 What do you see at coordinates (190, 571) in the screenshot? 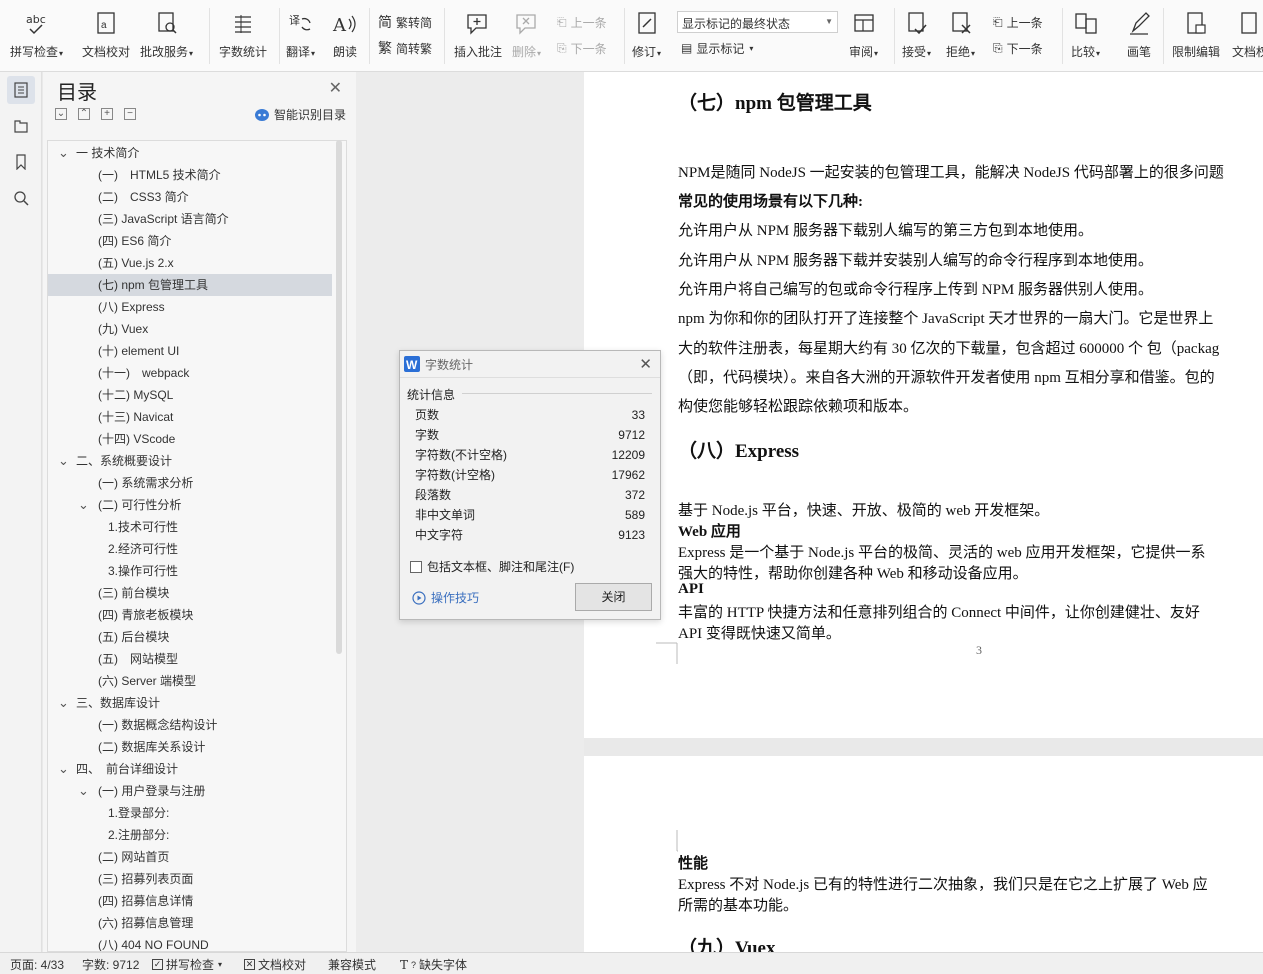
I see `toc-item: 3.操作可行性` at bounding box center [190, 571].